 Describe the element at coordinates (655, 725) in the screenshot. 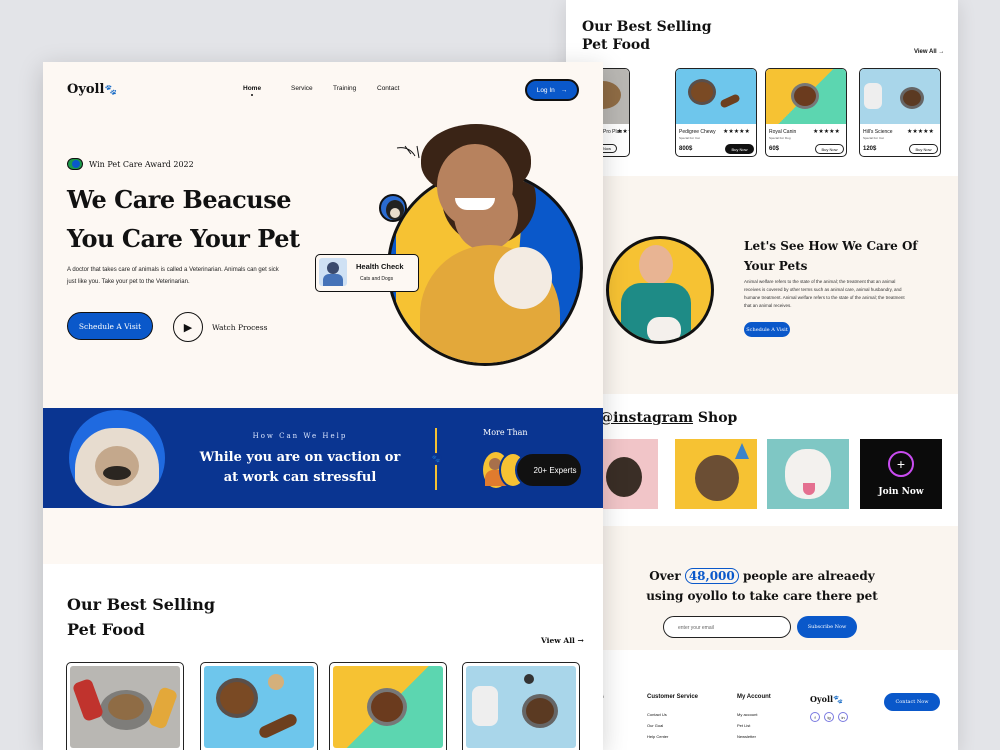

I see `footer-link: Our Goal` at that location.